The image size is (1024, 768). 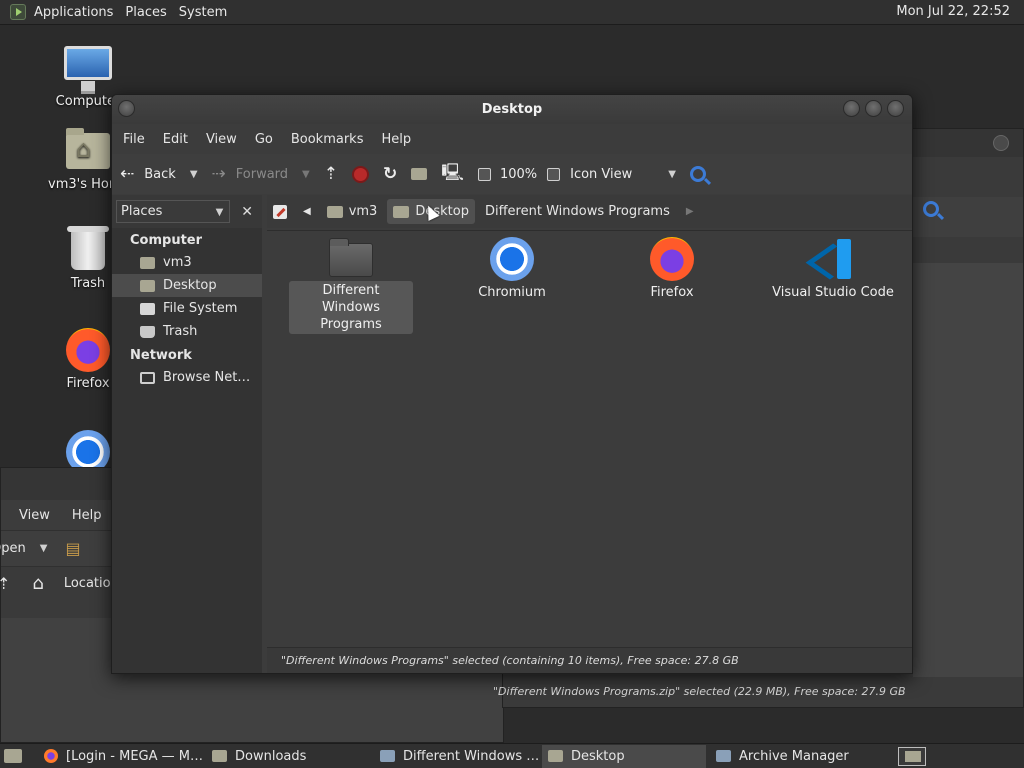 I want to click on window-titlebar: Desktop, so click(x=512, y=109).